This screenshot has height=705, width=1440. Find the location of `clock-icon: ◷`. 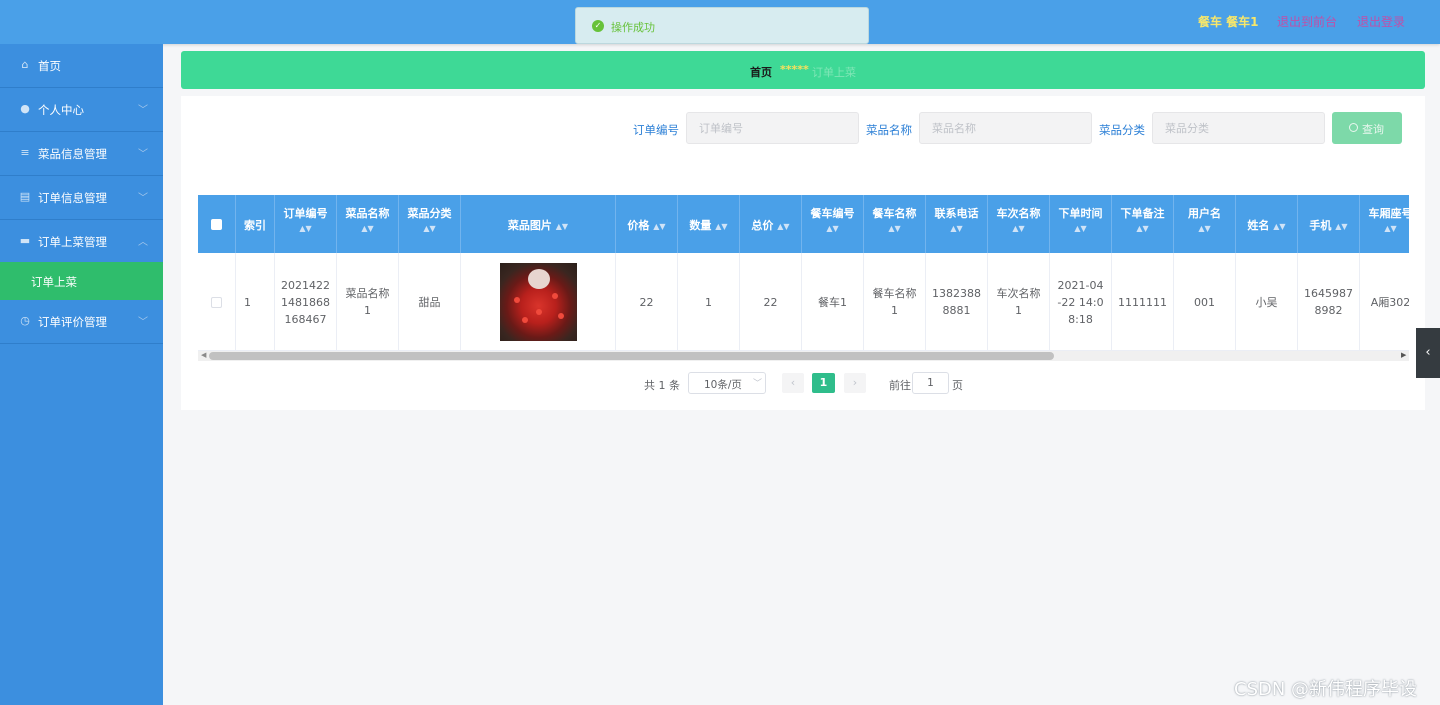

clock-icon: ◷ is located at coordinates (25, 320).